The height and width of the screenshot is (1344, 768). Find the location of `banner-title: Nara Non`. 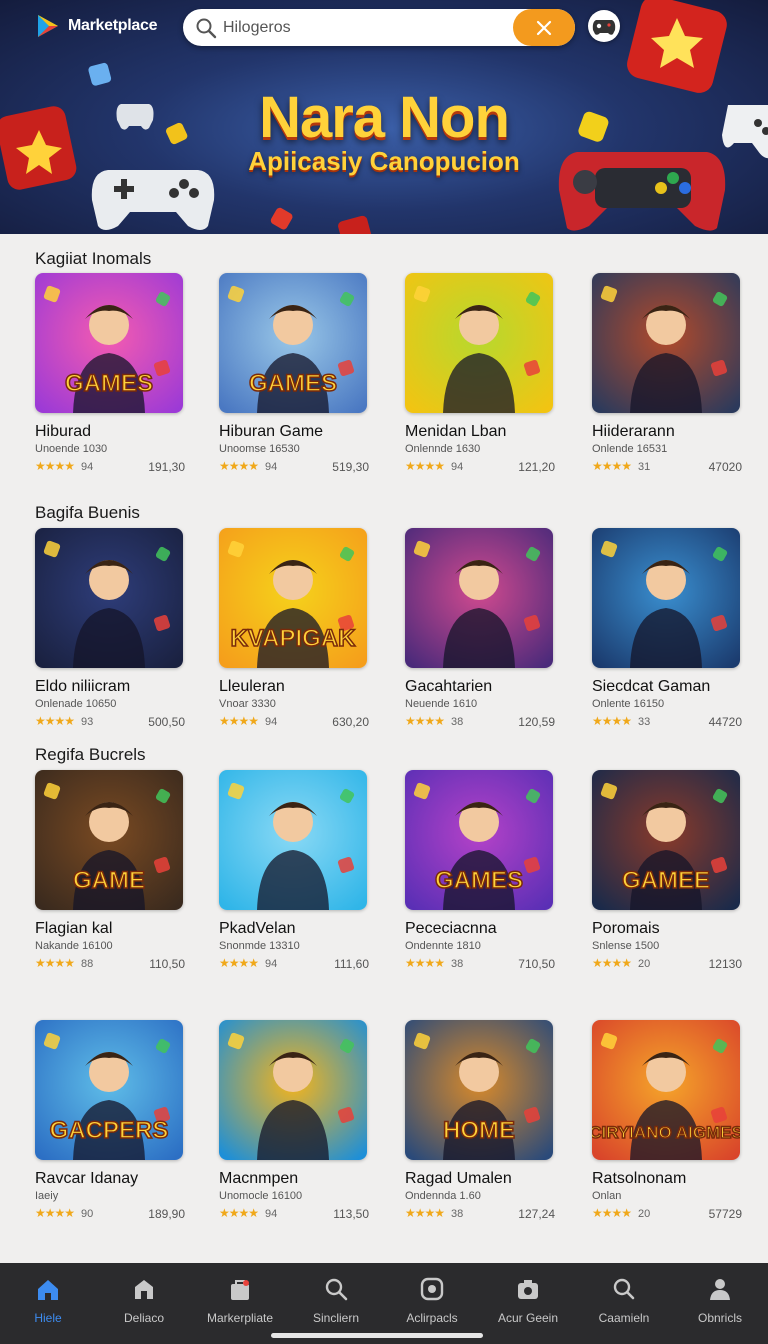

banner-title: Nara Non is located at coordinates (384, 117).